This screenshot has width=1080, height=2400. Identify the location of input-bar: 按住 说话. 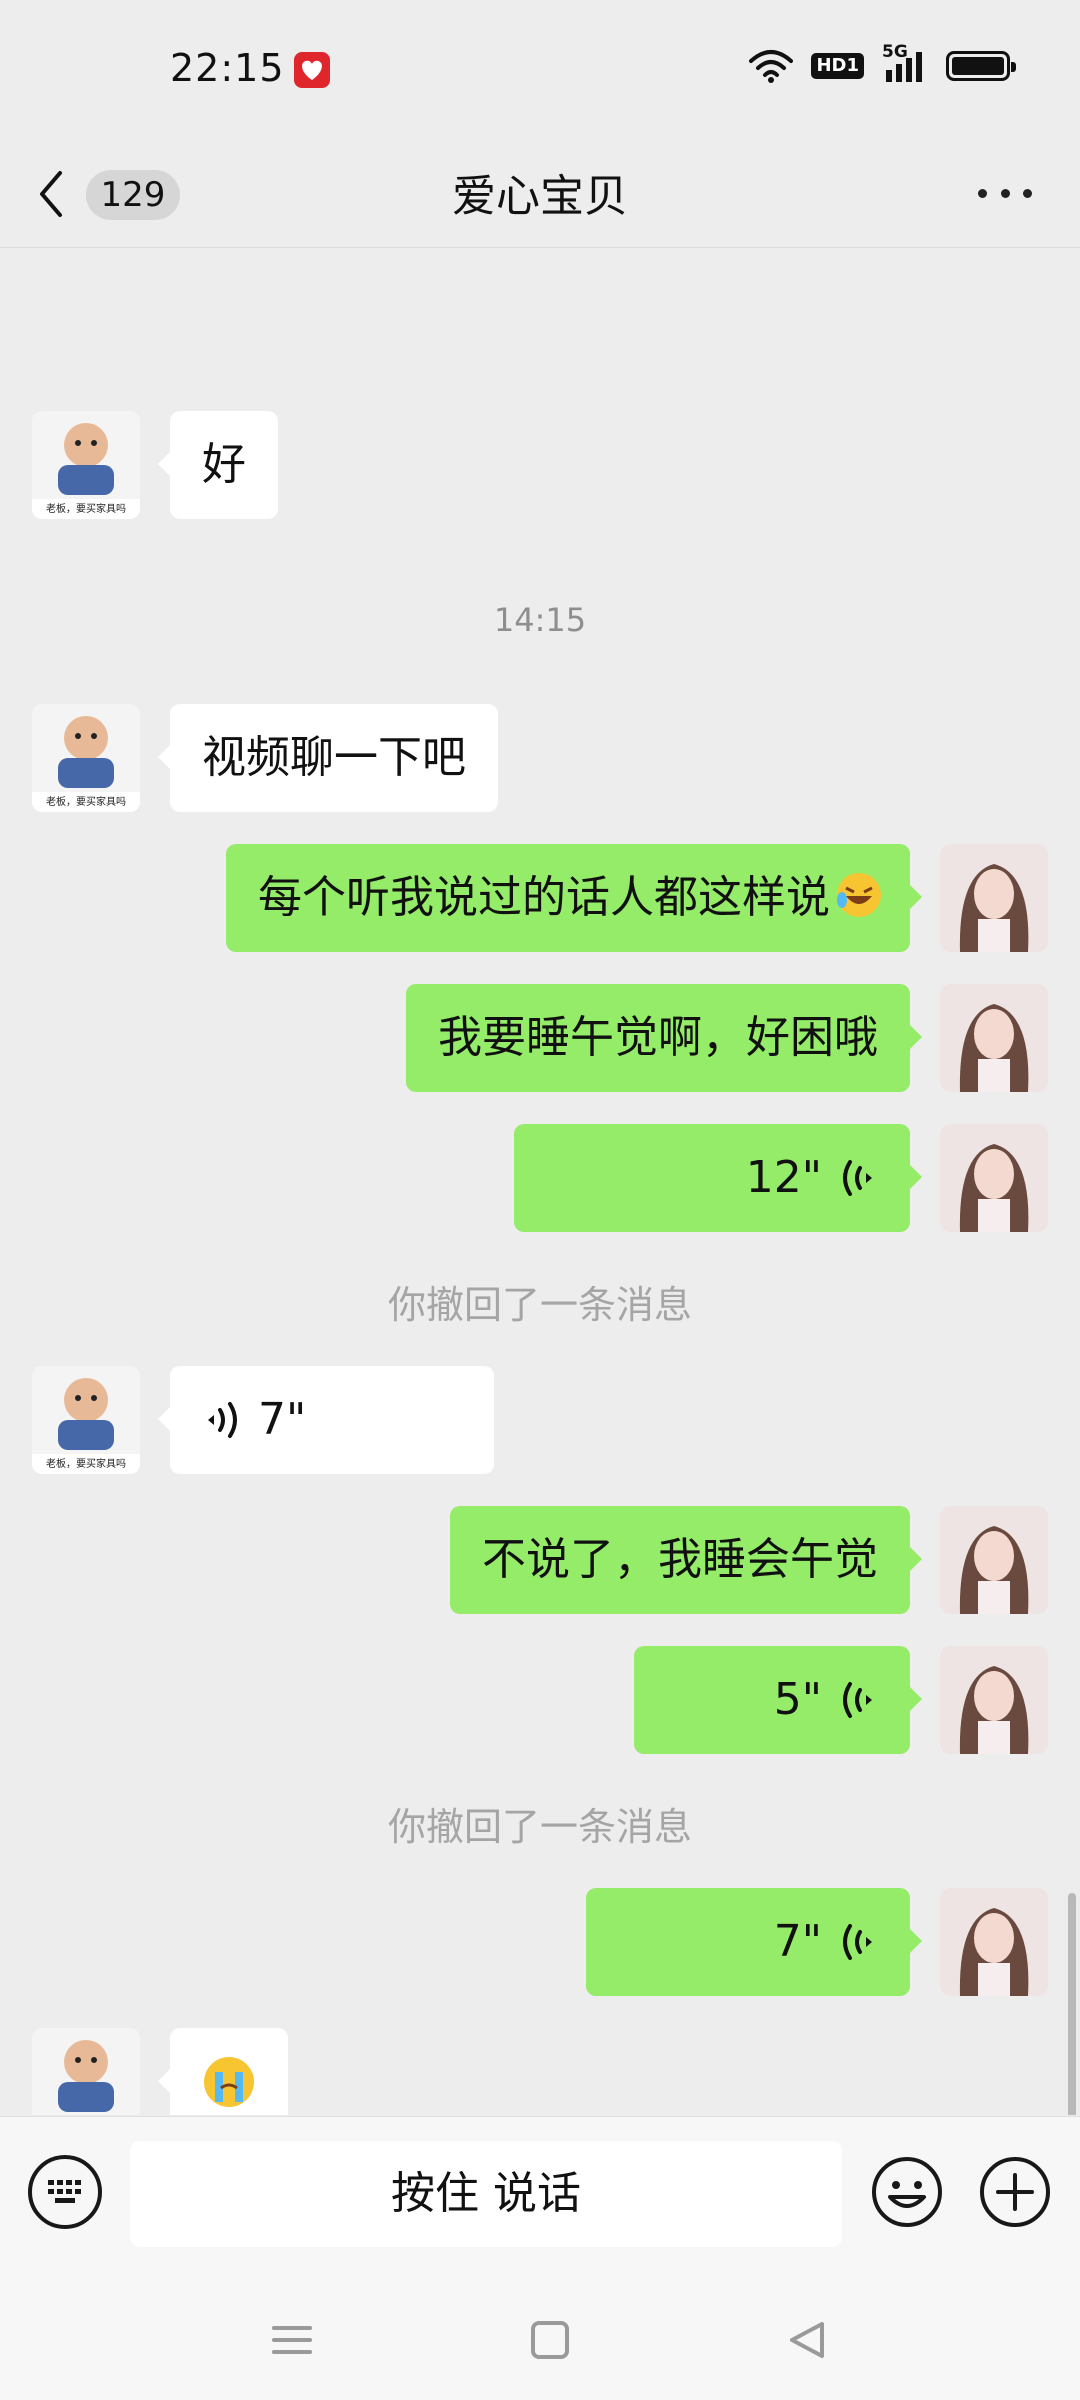
(540, 2201).